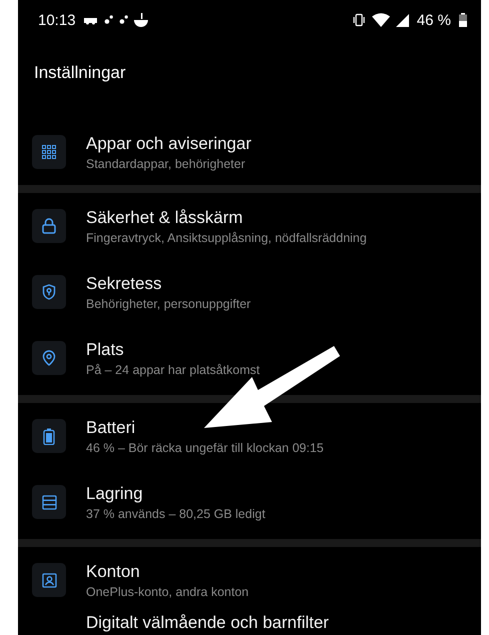  Describe the element at coordinates (359, 20) in the screenshot. I see `vibrate-icon` at that location.